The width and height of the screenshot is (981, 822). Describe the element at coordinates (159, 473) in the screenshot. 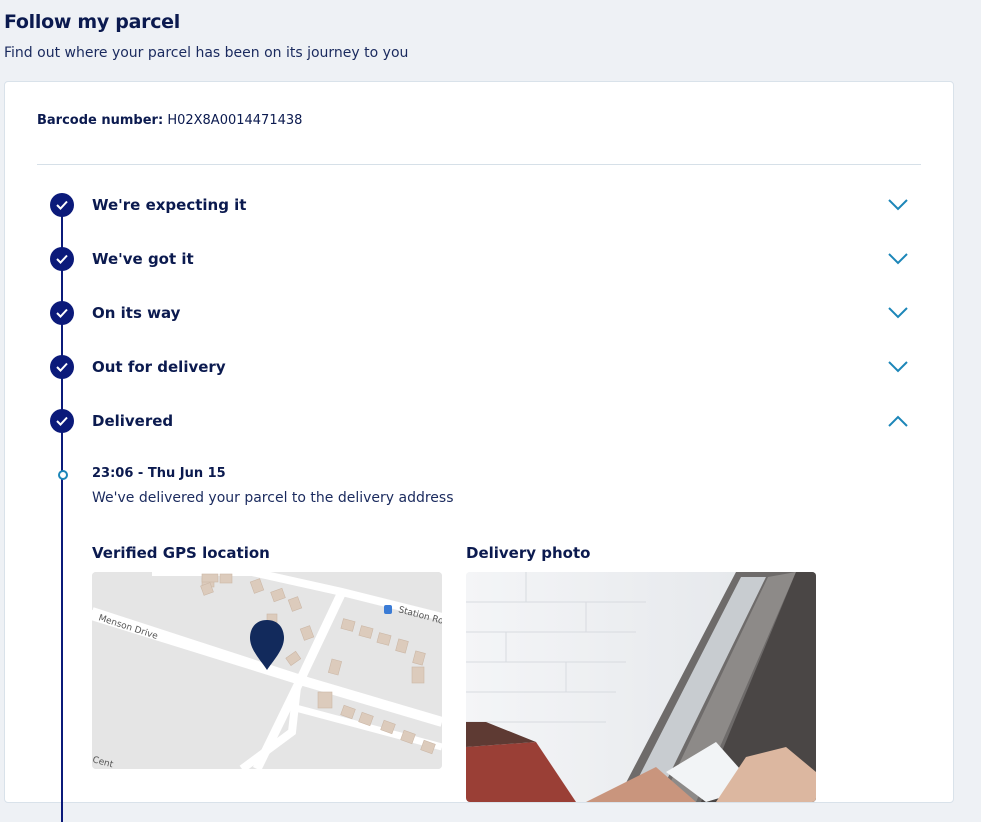

I see `event-time: 23:06 - Thu Jun 15` at that location.